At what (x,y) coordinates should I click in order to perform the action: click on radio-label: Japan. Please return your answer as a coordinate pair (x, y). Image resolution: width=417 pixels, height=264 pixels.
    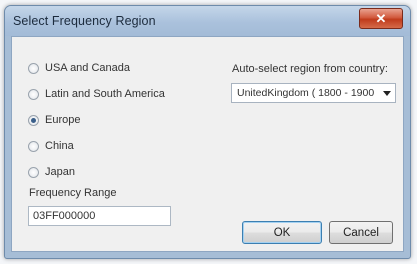
    Looking at the image, I should click on (60, 172).